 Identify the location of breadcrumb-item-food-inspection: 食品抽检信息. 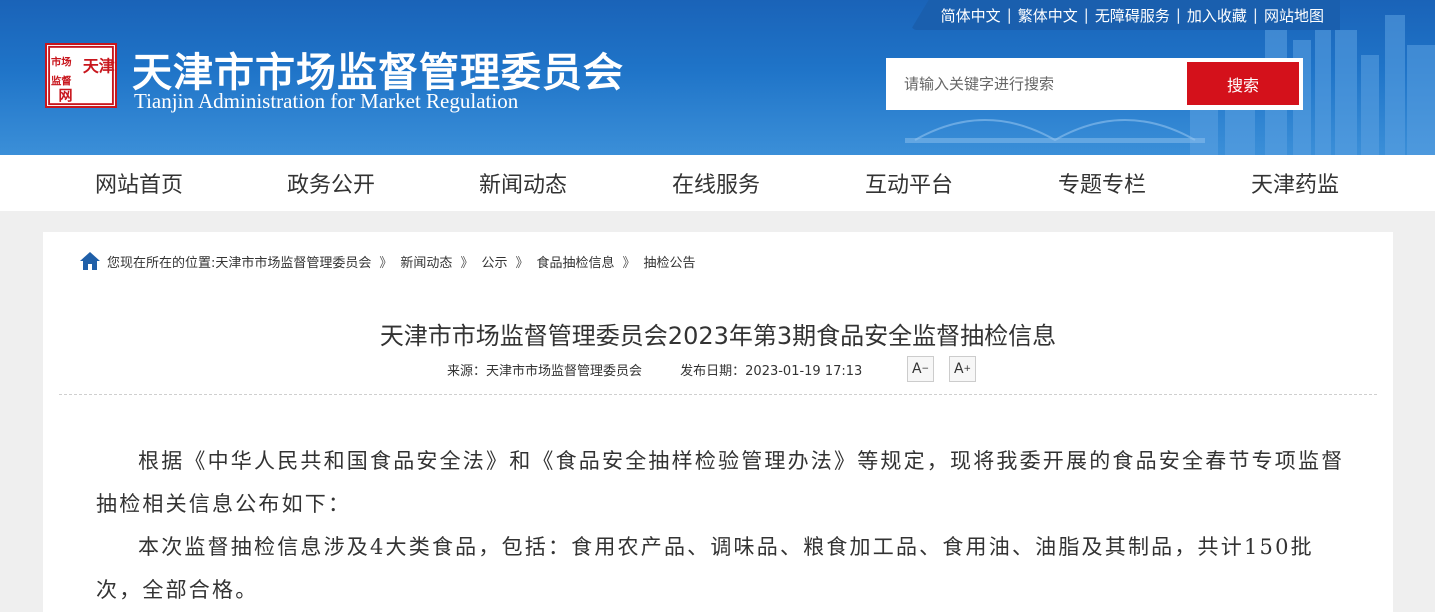
(575, 261).